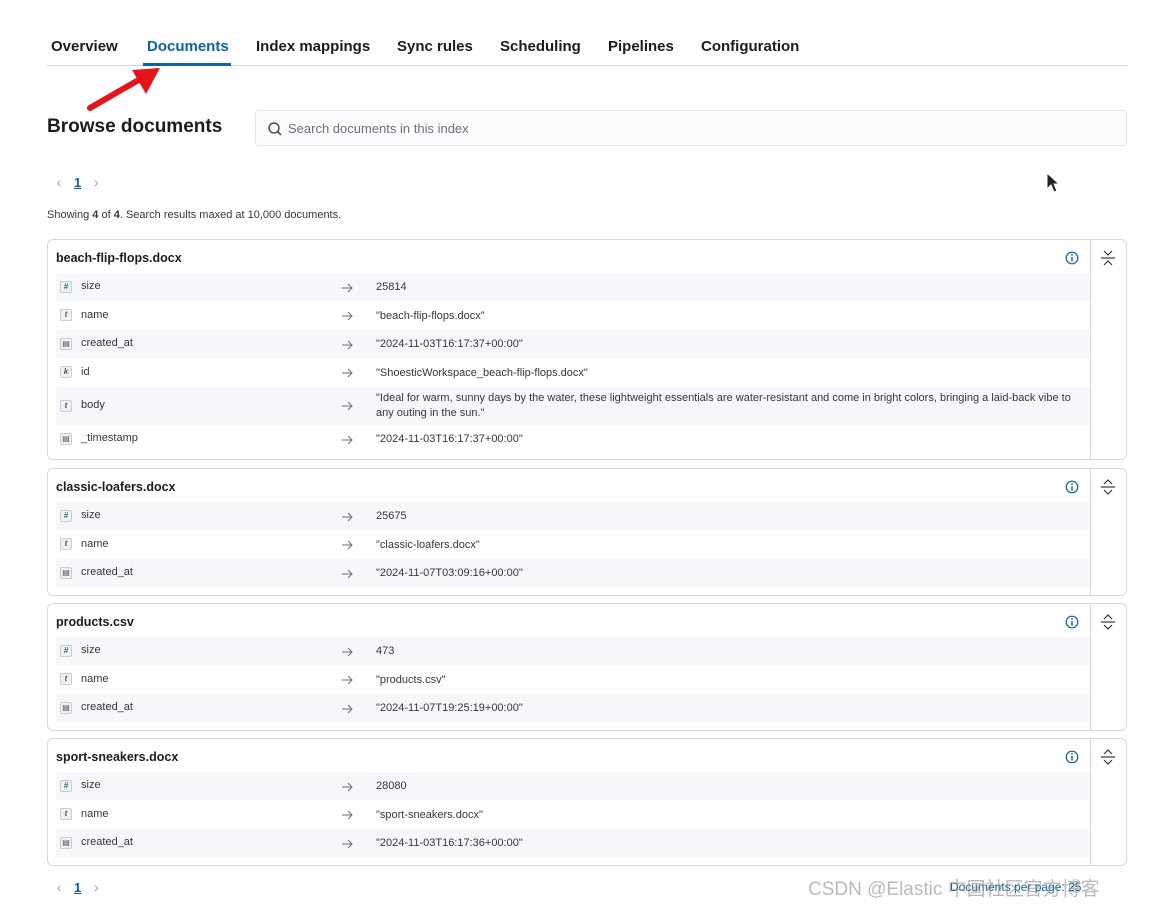  I want to click on field-value: "beach-flip-flops.docx", so click(430, 316).